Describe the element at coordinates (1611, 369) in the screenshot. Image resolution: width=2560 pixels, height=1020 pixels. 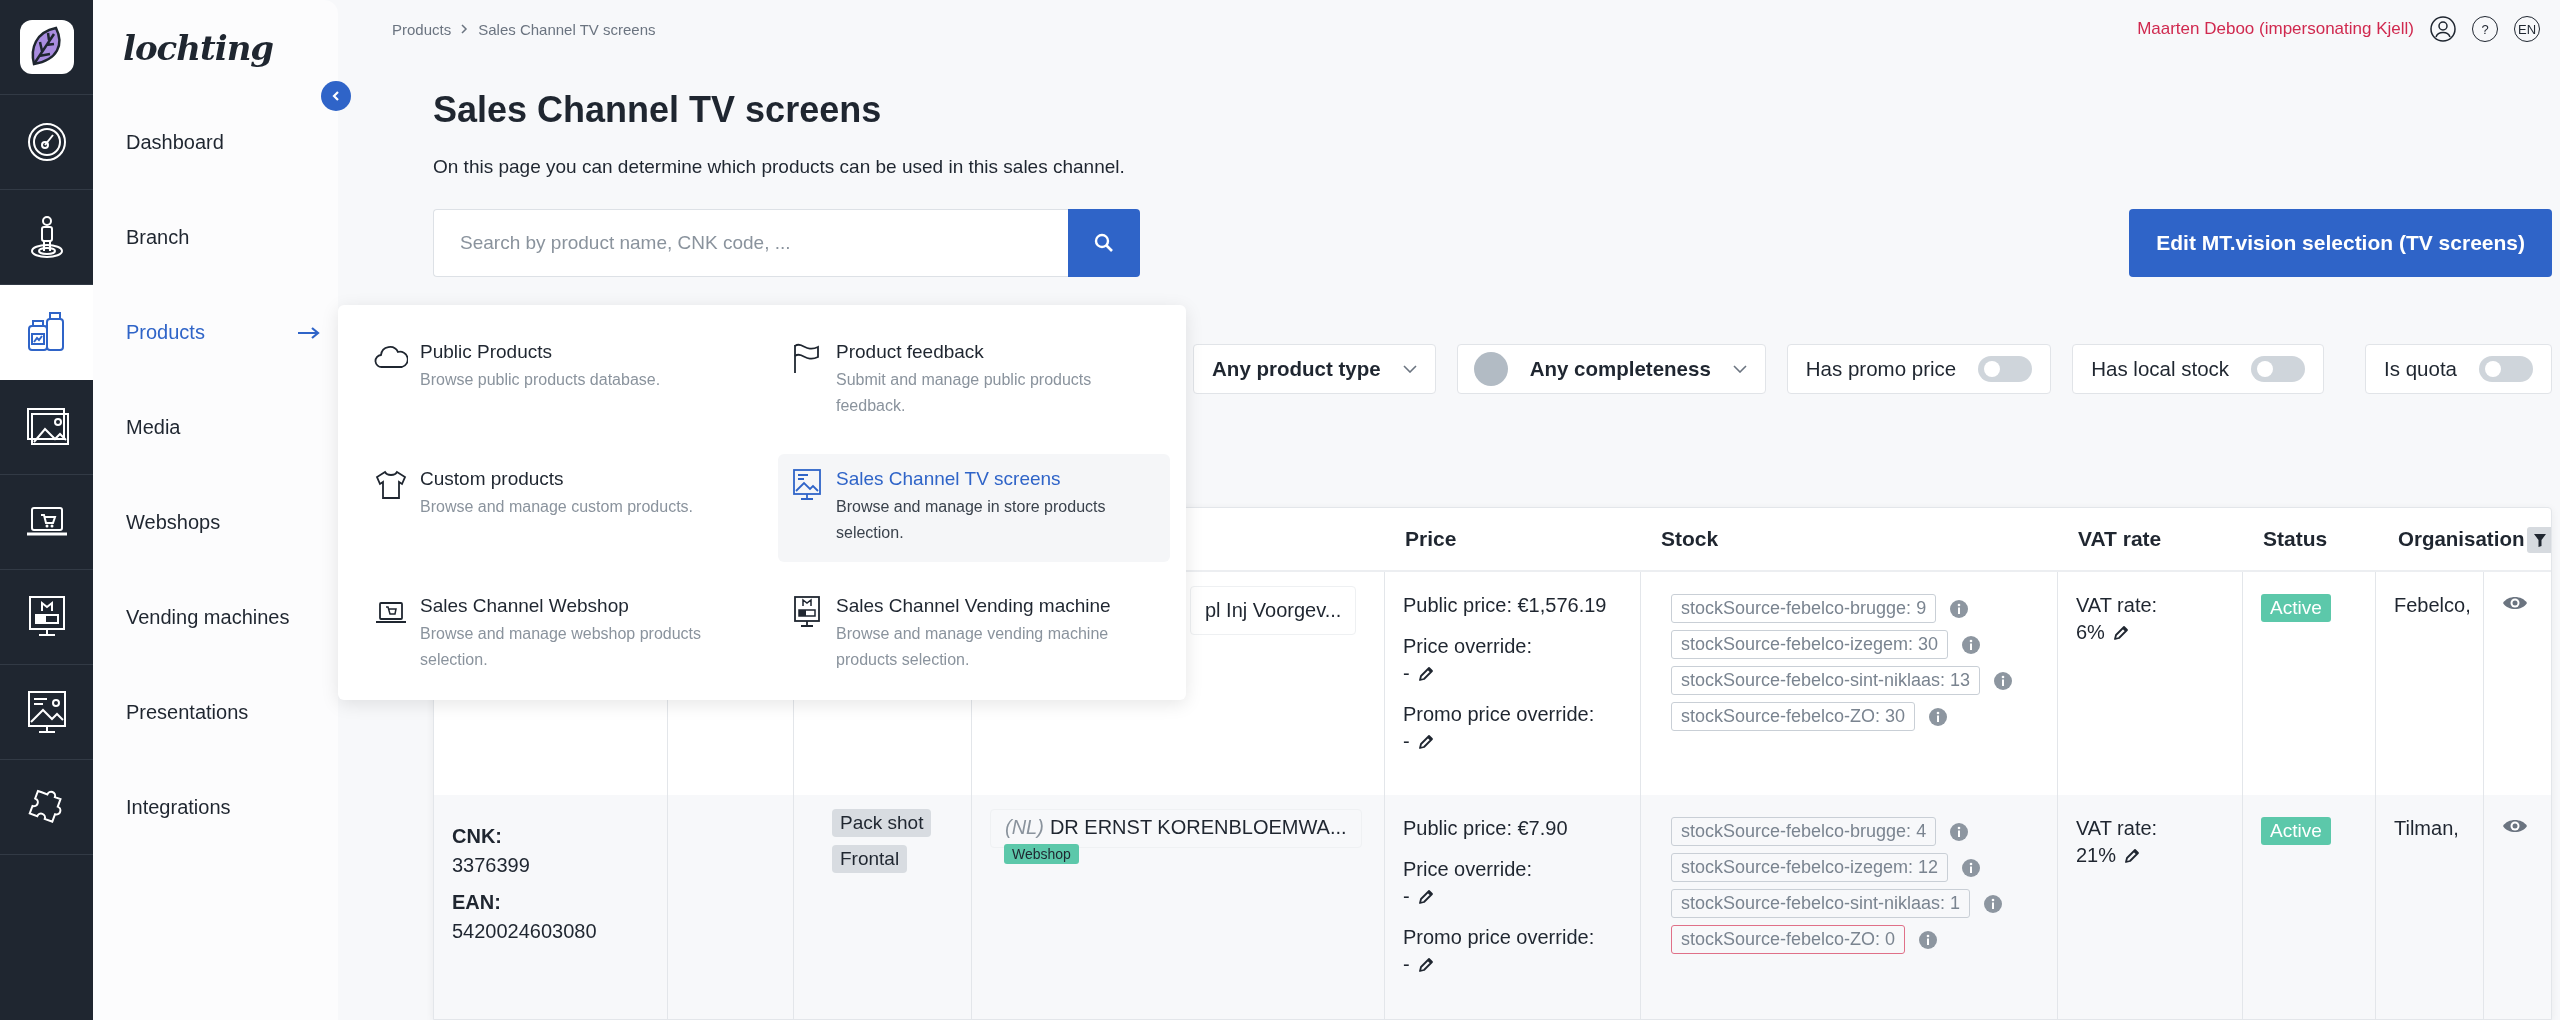
I see `completeness-dropdown: Any completeness` at that location.